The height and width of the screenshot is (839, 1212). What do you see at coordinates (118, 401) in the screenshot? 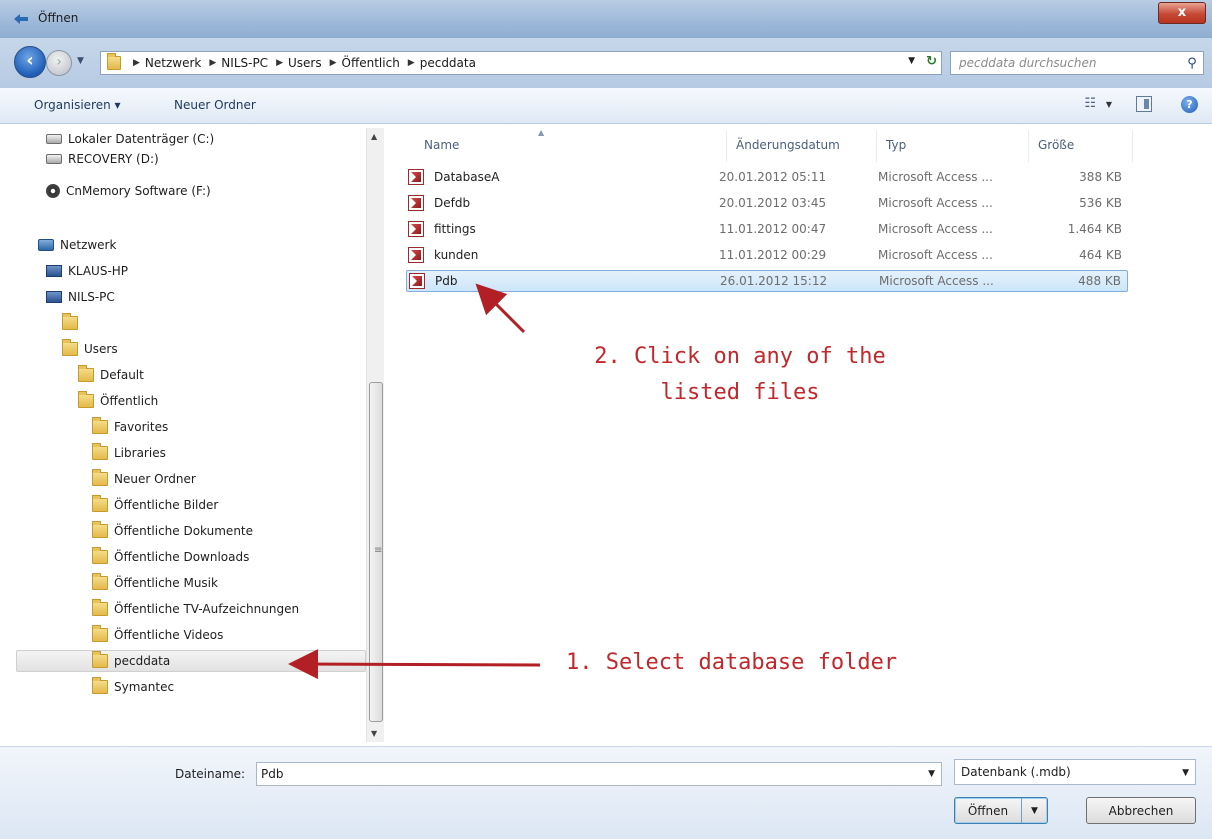
I see `nav-item-oeffentlich: Öffentlich` at bounding box center [118, 401].